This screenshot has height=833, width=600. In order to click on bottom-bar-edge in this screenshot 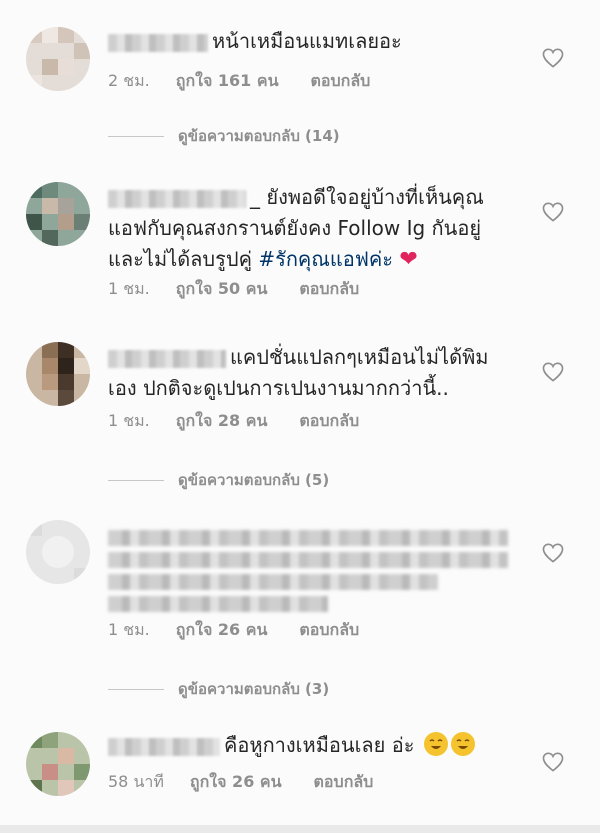, I will do `click(300, 829)`.